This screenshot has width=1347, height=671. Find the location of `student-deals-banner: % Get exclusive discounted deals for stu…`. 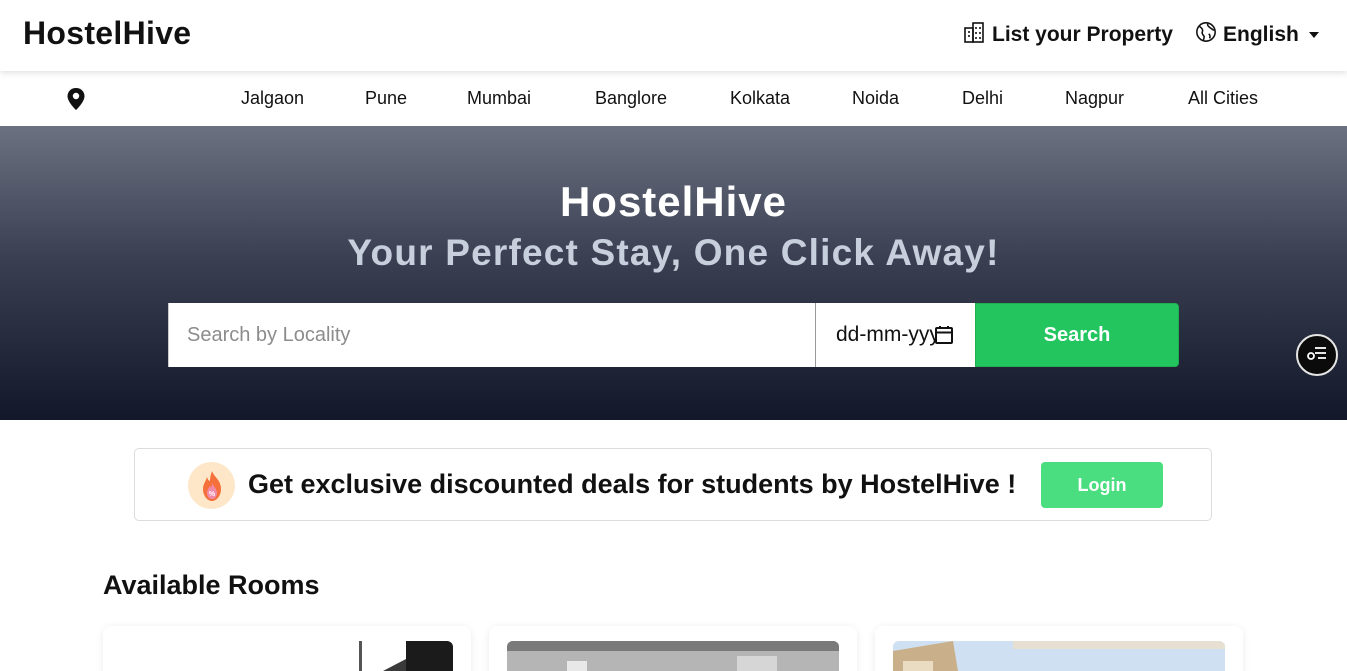

student-deals-banner: % Get exclusive discounted deals for stu… is located at coordinates (673, 484).